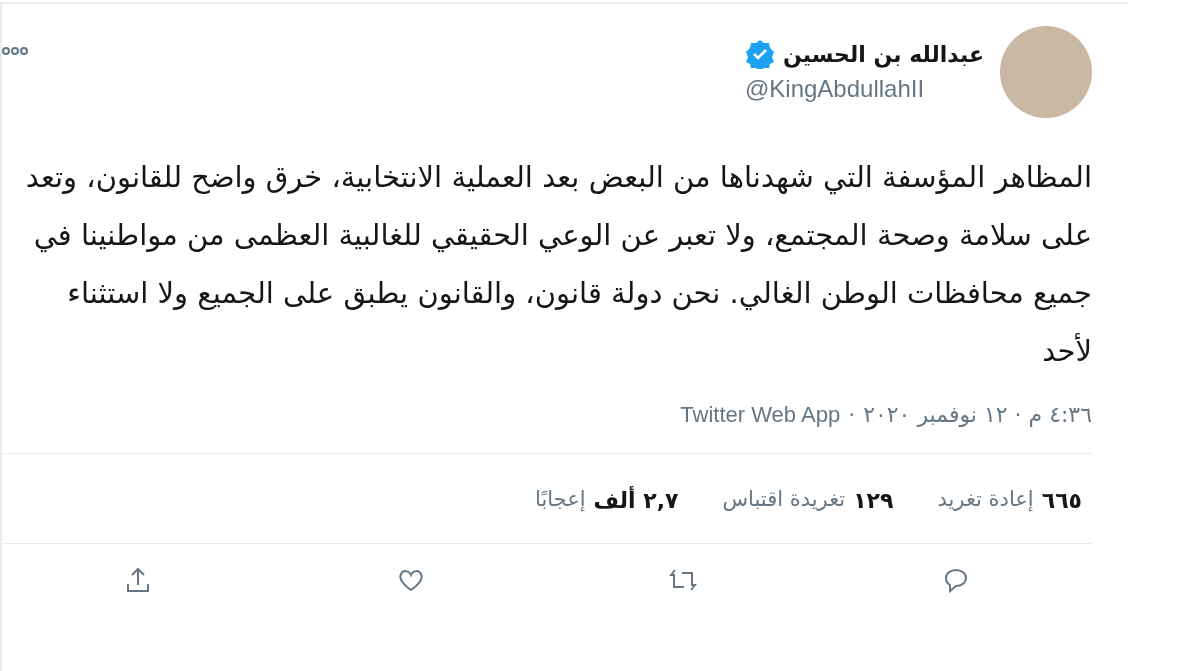 This screenshot has width=1200, height=671. Describe the element at coordinates (864, 88) in the screenshot. I see `user-handle: @KingAbdullahII` at that location.